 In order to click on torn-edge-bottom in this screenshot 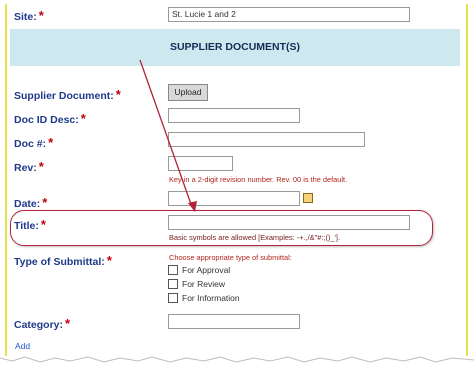, I will do `click(237, 361)`.